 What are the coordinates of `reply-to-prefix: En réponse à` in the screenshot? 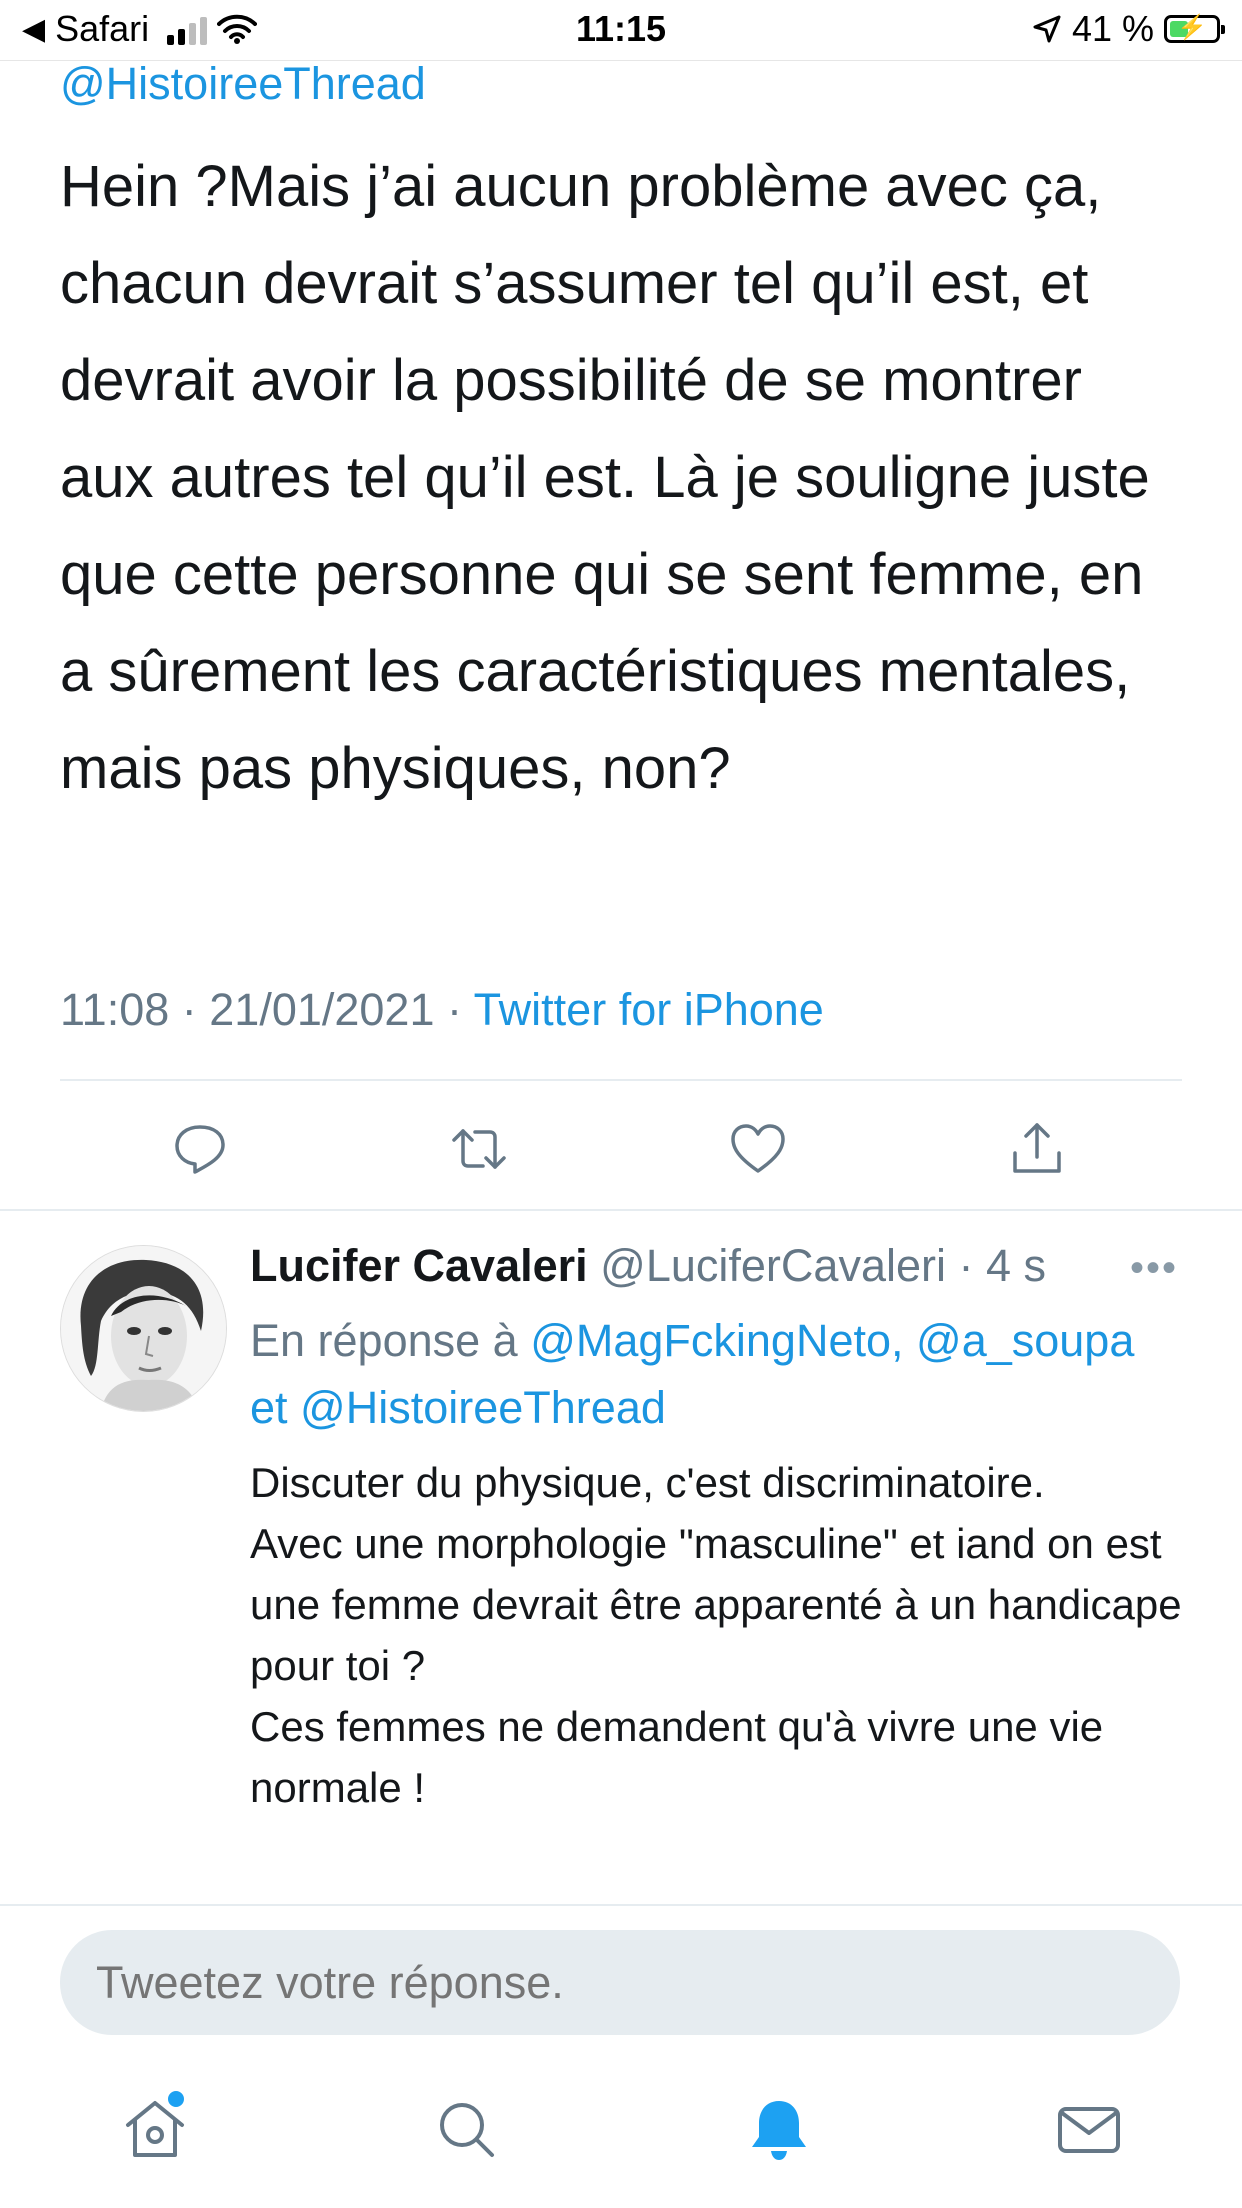 It's located at (390, 1340).